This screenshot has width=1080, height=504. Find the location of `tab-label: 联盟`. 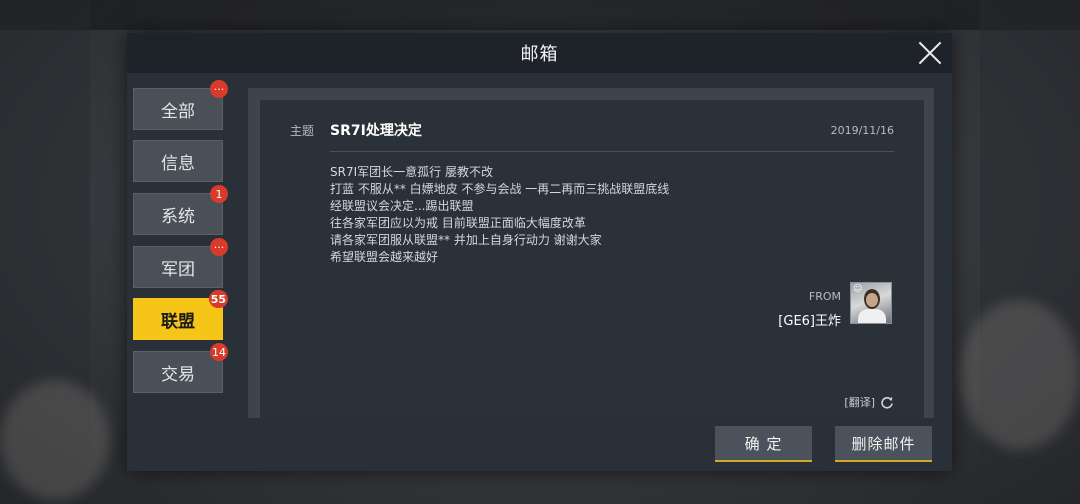

tab-label: 联盟 is located at coordinates (178, 321).